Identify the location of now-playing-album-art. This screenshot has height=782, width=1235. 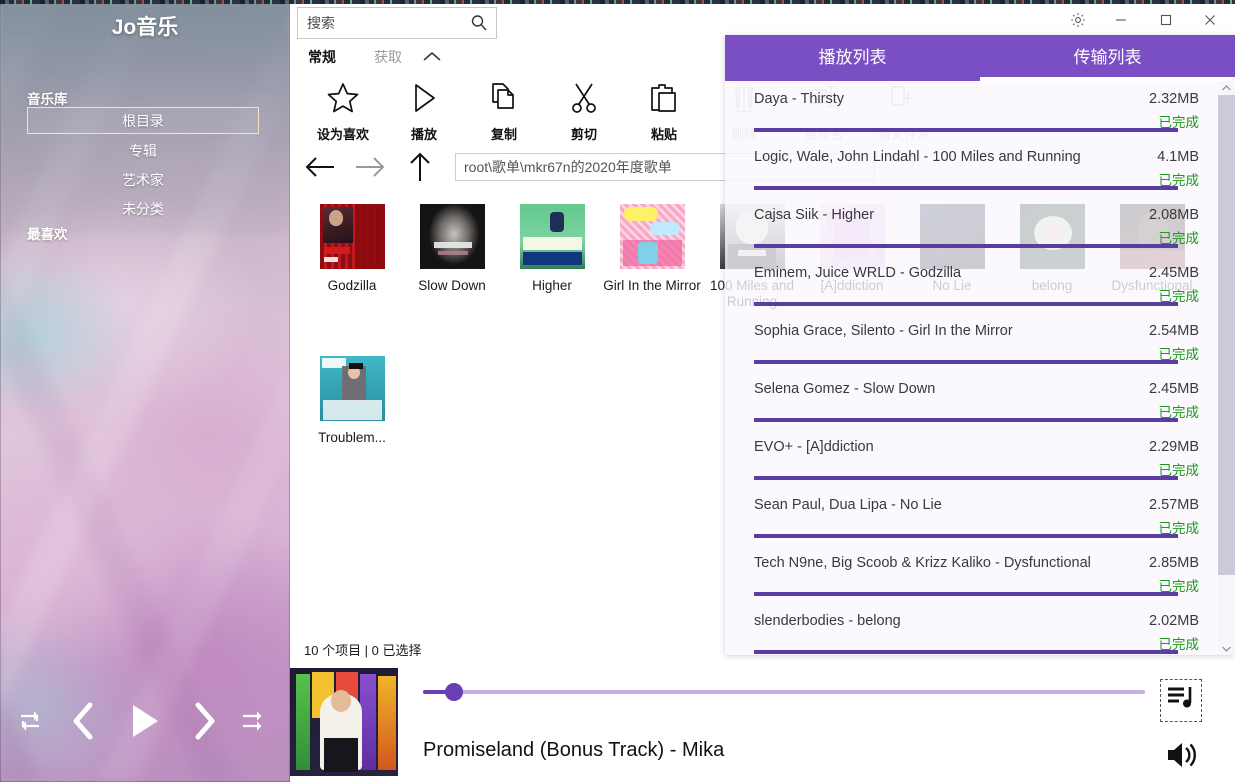
(344, 722).